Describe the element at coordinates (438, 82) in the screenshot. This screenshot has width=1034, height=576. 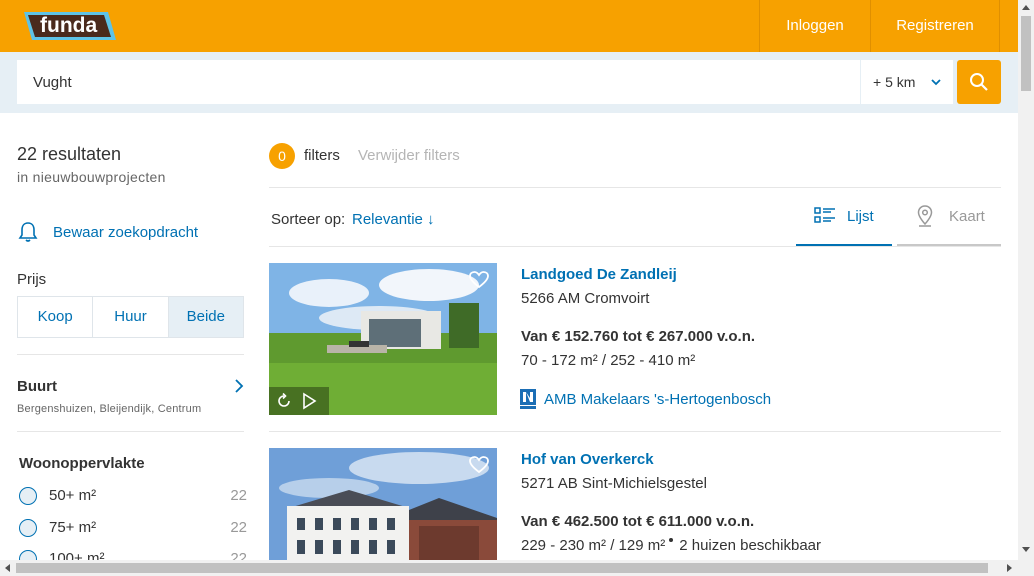
I see `location-search-input` at that location.